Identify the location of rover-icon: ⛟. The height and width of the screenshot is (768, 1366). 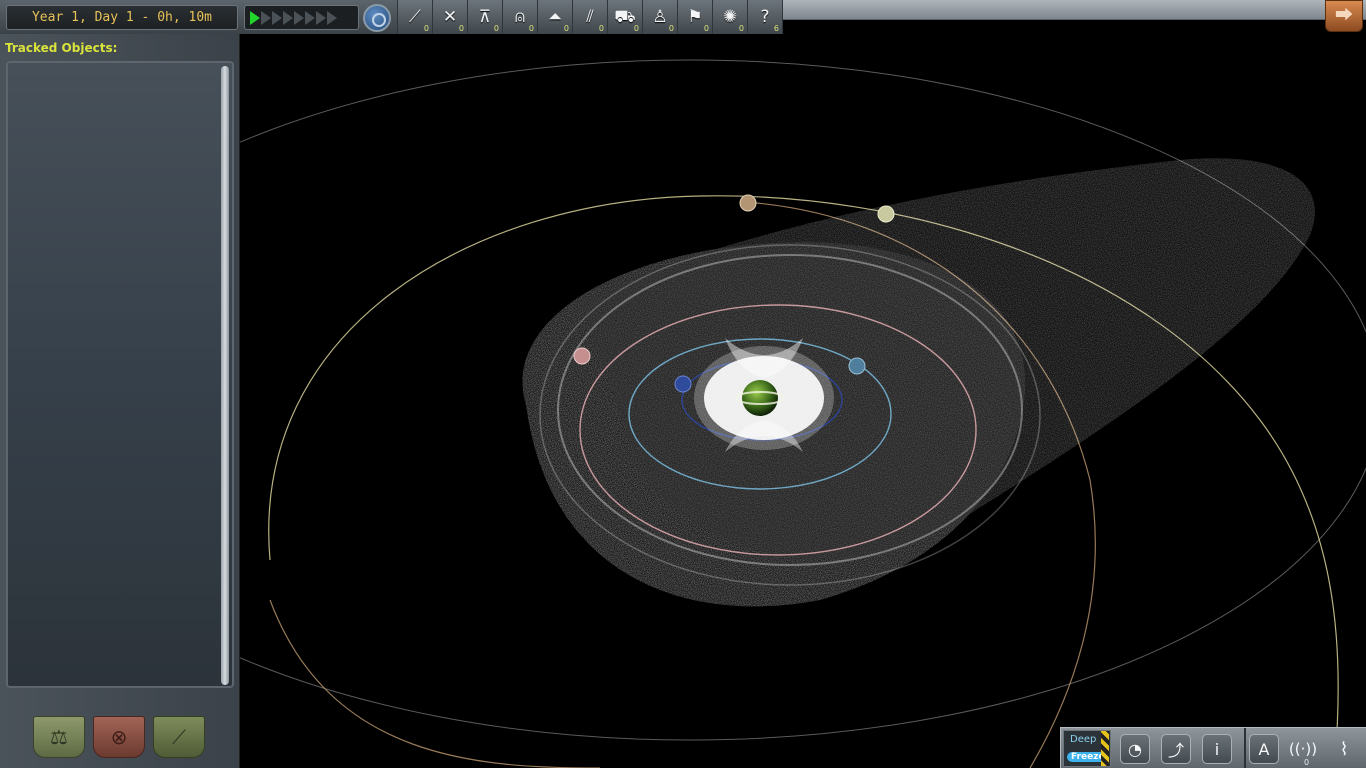
(625, 16).